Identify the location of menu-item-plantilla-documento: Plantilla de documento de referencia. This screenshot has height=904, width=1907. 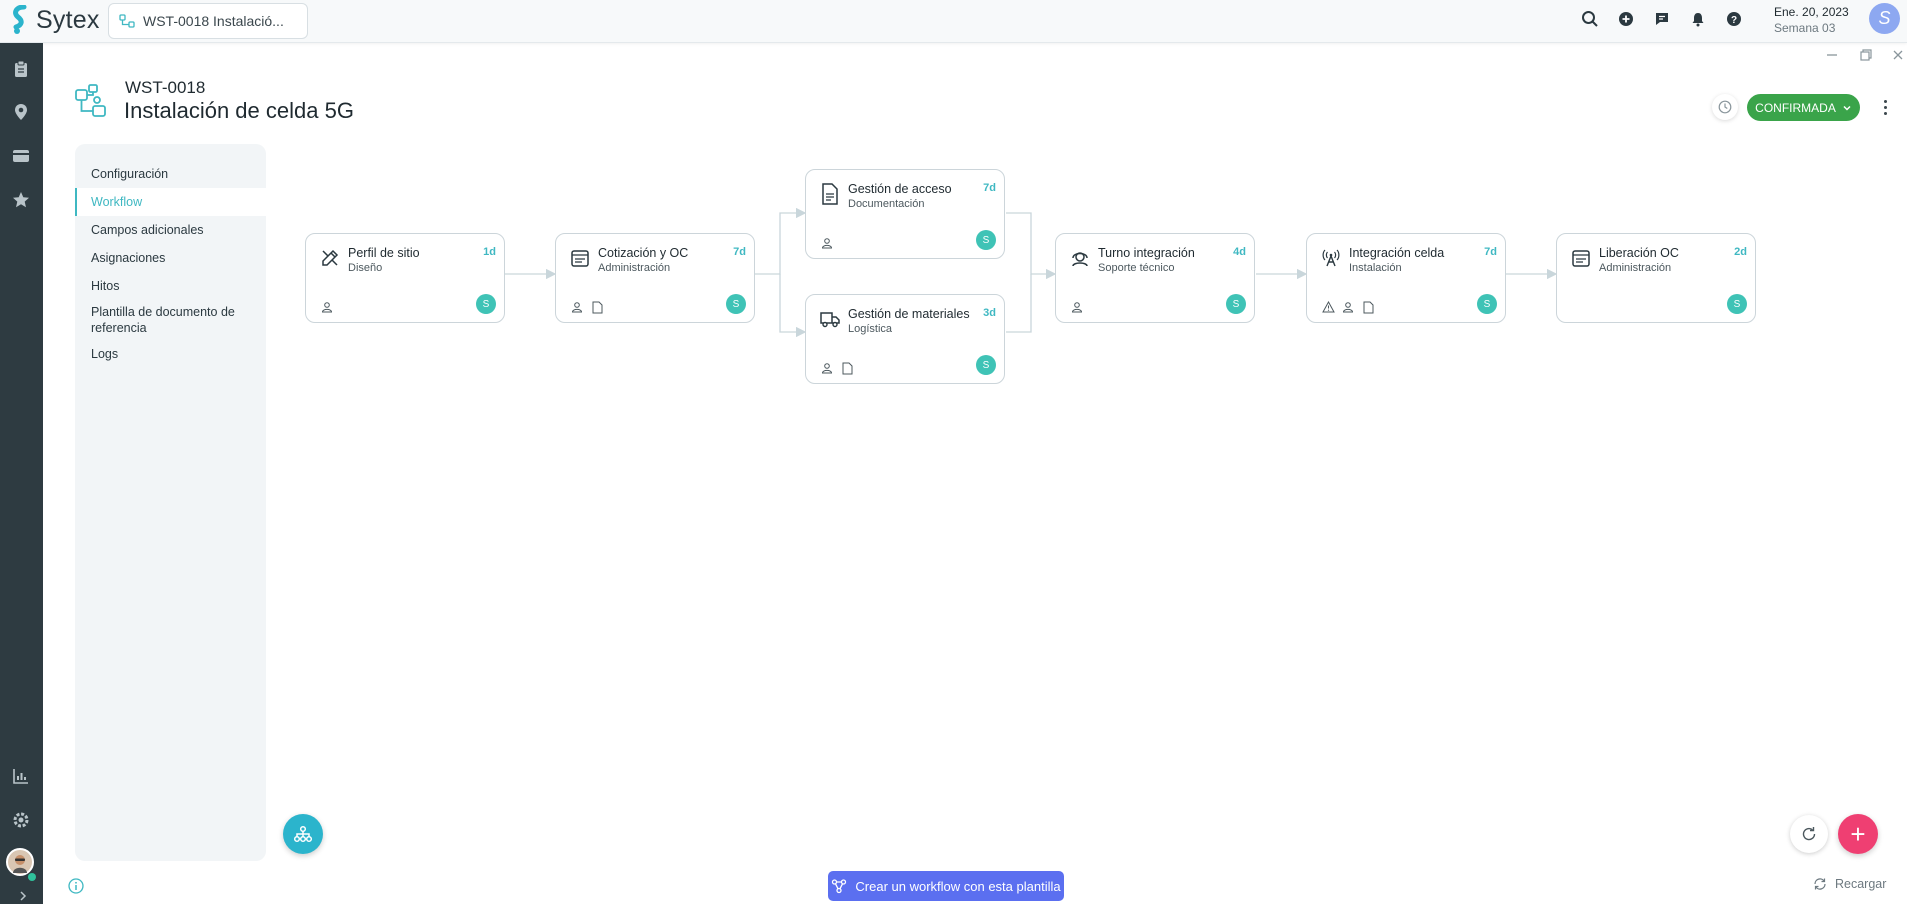
(170, 320).